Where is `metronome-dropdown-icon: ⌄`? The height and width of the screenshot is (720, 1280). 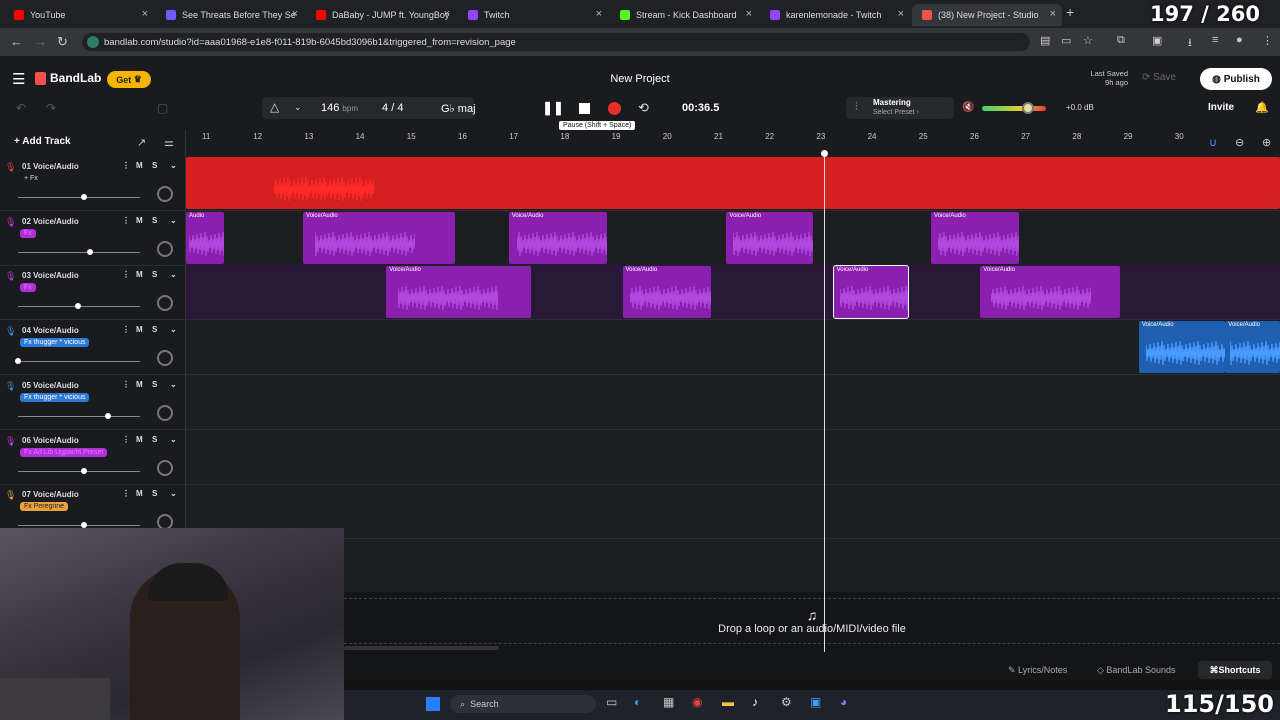 metronome-dropdown-icon: ⌄ is located at coordinates (298, 107).